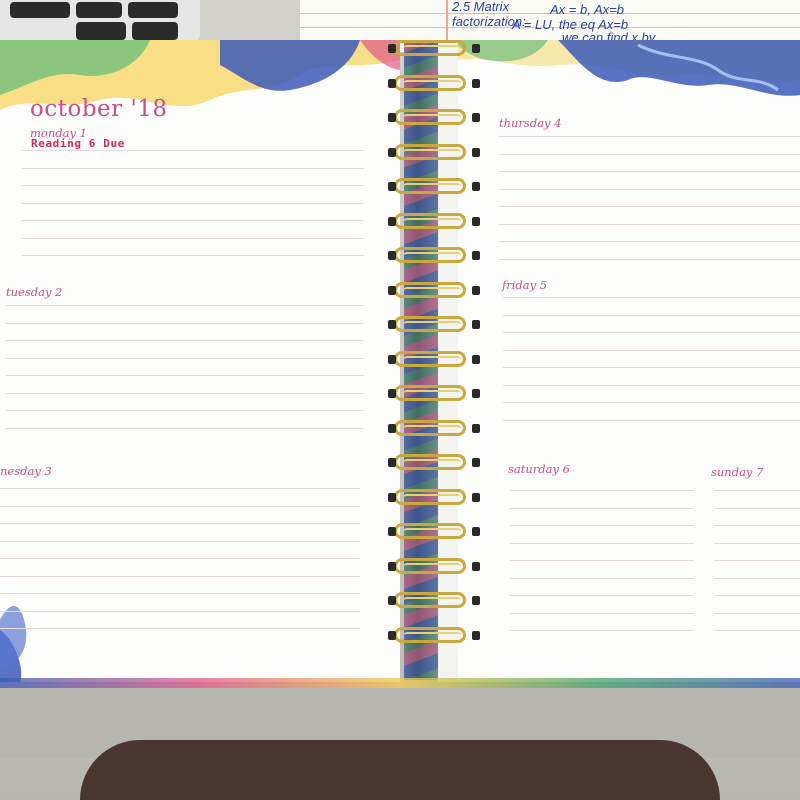 This screenshot has height=800, width=800. Describe the element at coordinates (530, 123) in the screenshot. I see `day-label-thursday: thursday 4` at that location.